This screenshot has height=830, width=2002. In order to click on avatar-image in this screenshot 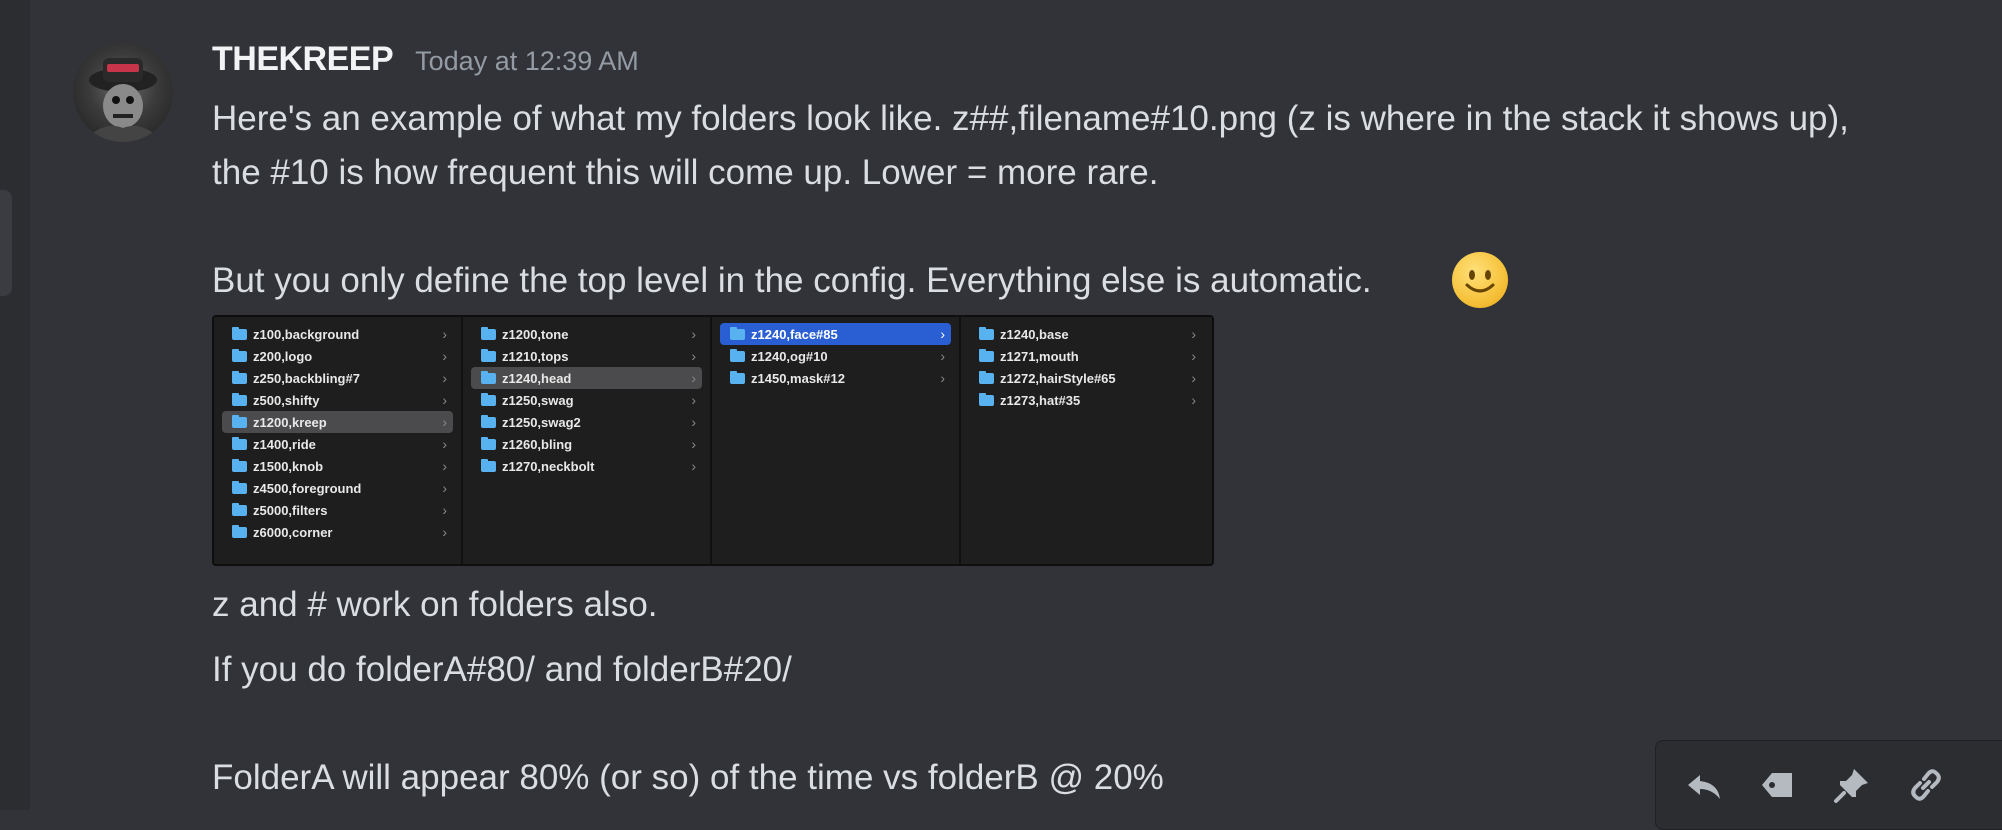, I will do `click(123, 100)`.